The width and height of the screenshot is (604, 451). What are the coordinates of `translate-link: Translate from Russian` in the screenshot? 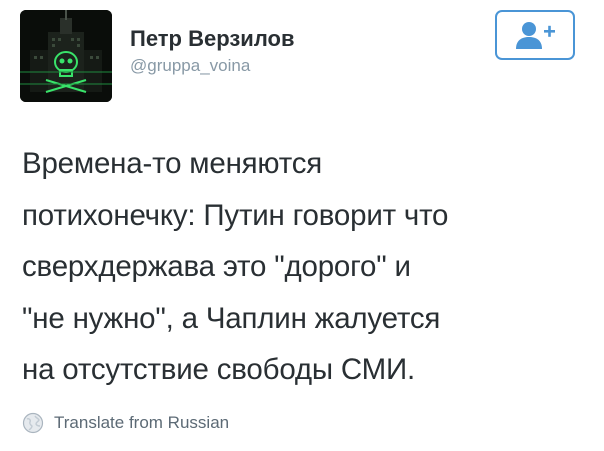 It's located at (125, 423).